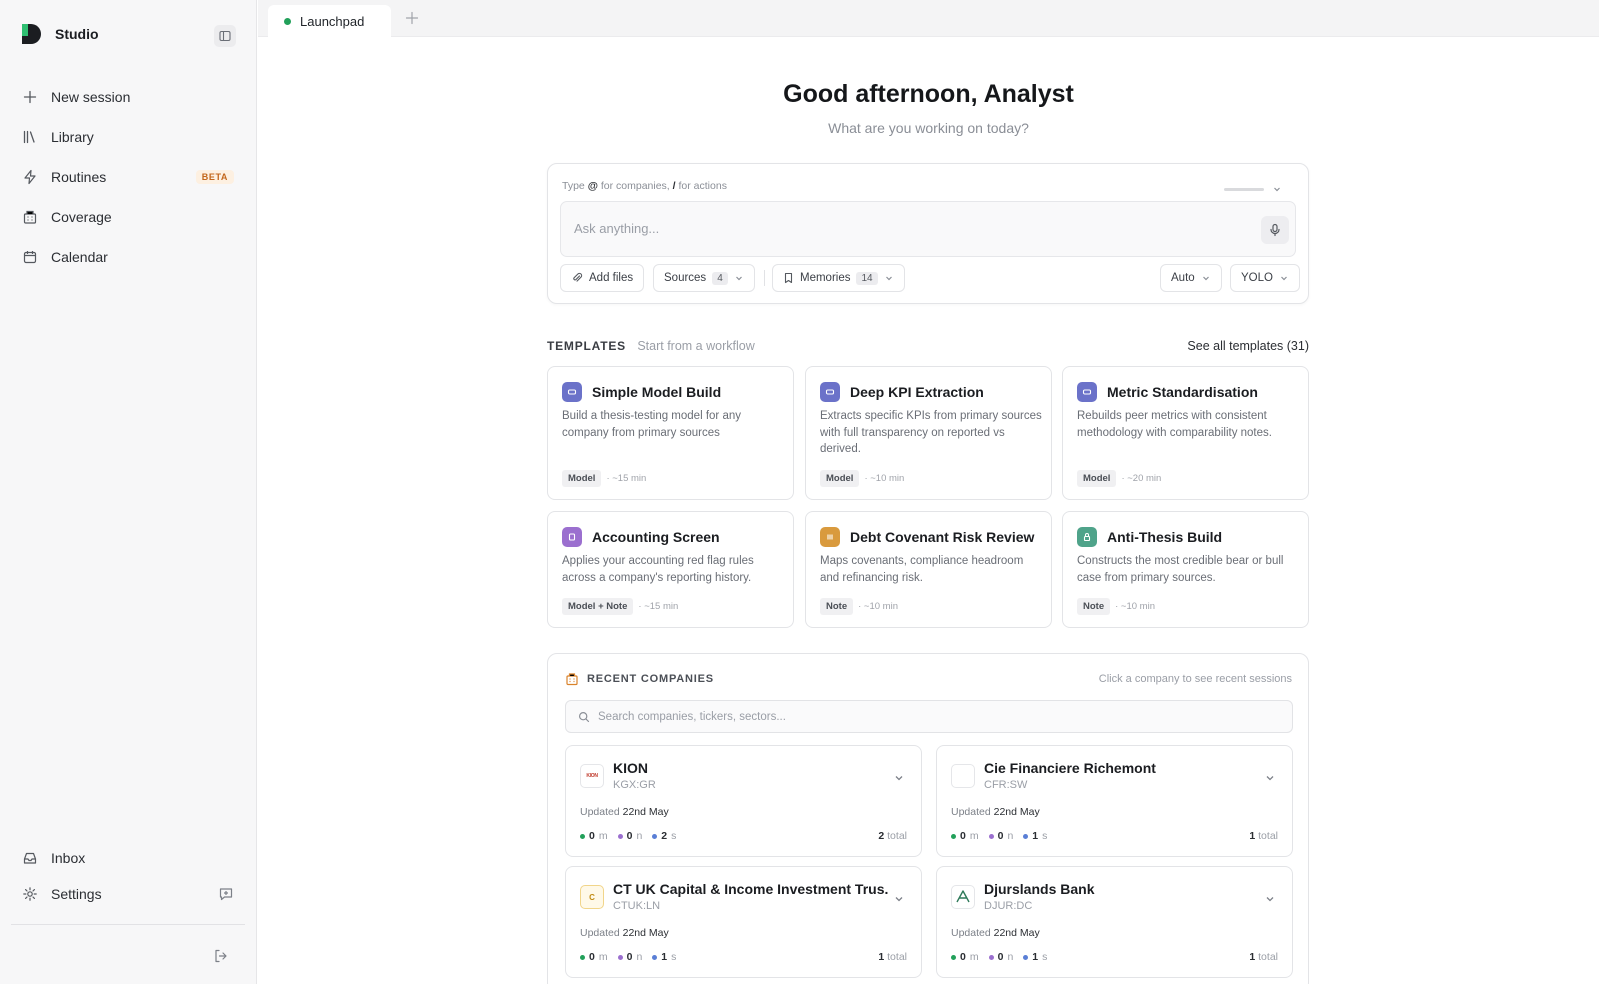  I want to click on templates-title: TEMPLATES, so click(586, 346).